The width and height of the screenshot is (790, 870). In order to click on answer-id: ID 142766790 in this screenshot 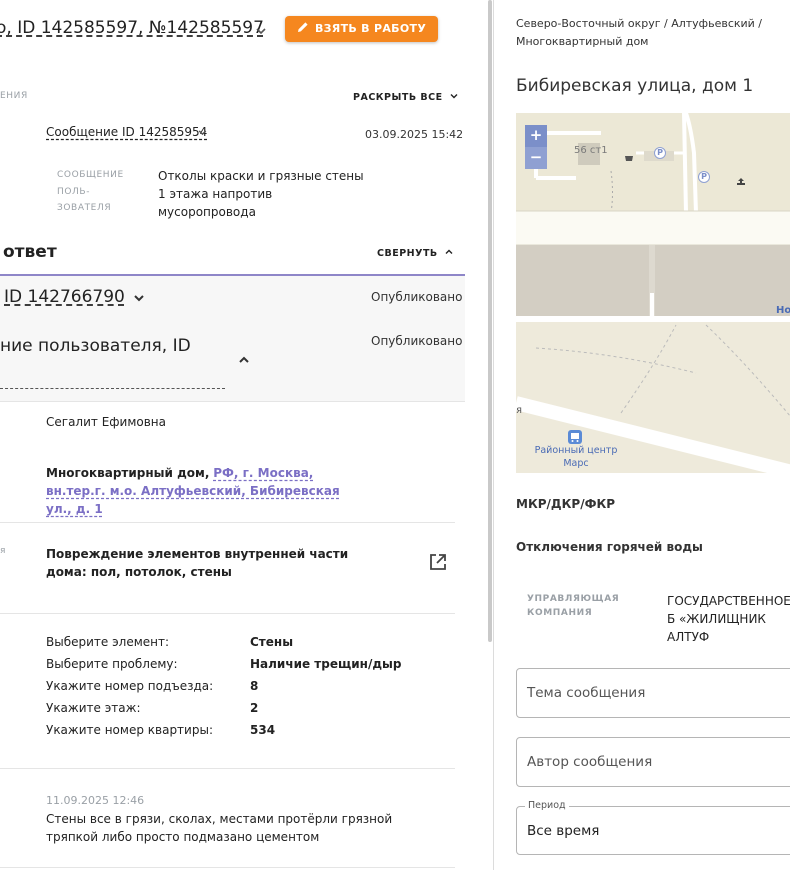, I will do `click(64, 297)`.